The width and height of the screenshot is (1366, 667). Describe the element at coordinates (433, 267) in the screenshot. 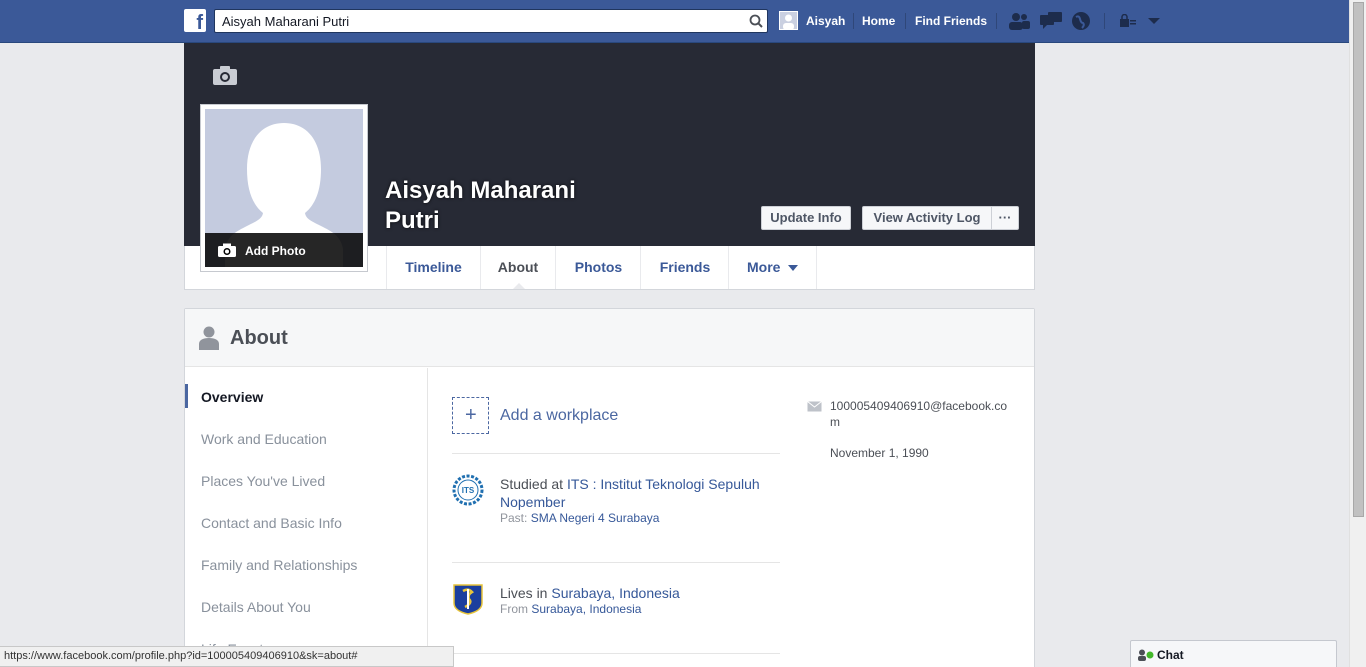

I see `tab-timeline: Timeline` at that location.